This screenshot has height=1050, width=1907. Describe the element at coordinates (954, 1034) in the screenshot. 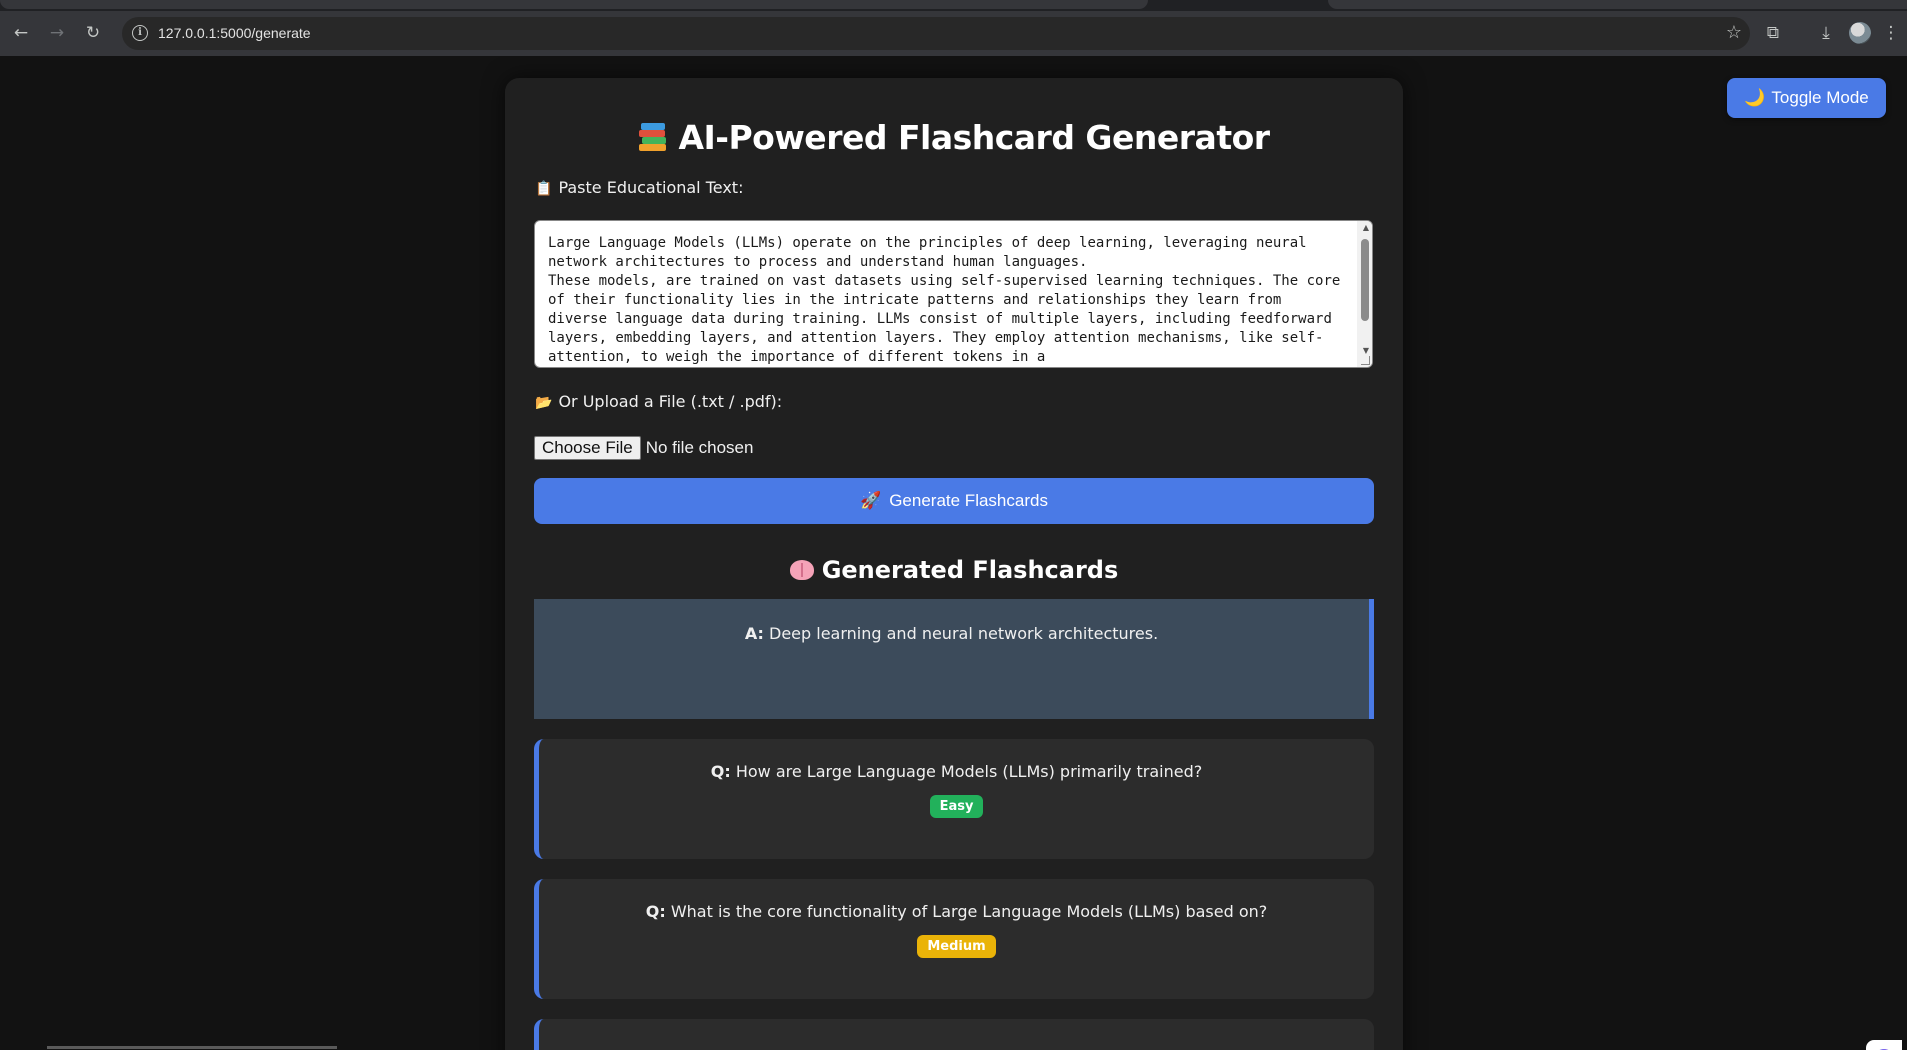

I see `flashcard-question-partial` at that location.